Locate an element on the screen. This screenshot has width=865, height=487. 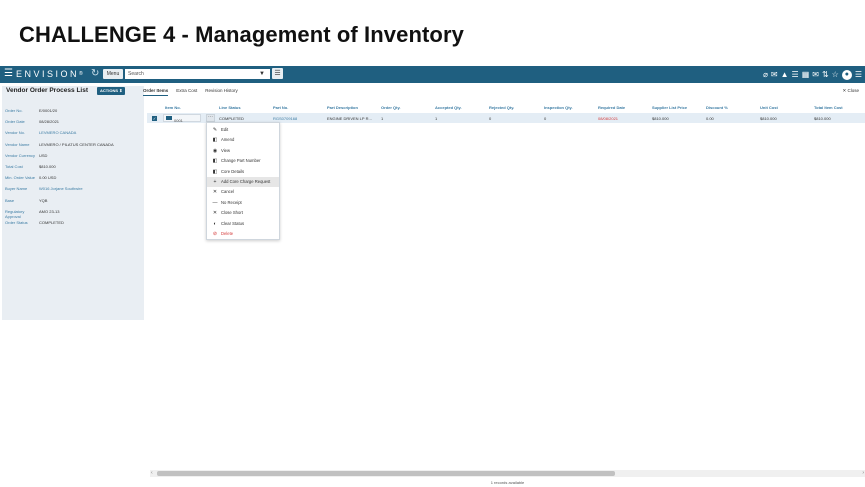
field-row: Min. Order Value 0.00 USD is located at coordinates (74, 180).